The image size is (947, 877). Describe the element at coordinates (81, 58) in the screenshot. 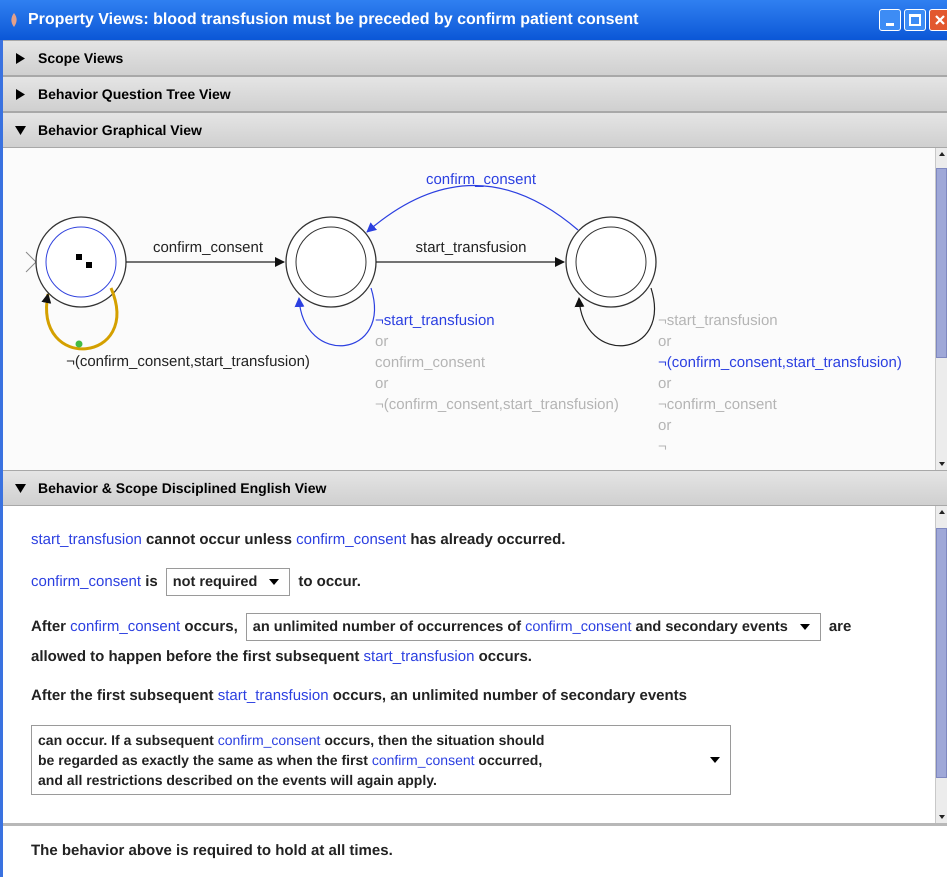

I see `section-title: Scope Views` at that location.